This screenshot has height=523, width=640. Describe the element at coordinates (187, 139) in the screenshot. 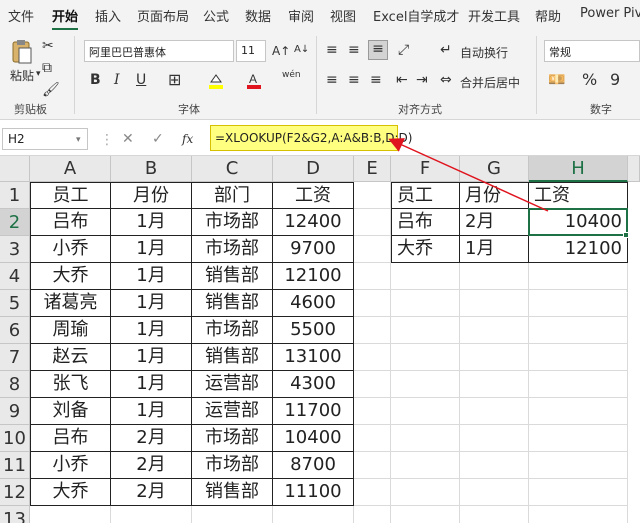

I see `insert-function-button: fx` at that location.